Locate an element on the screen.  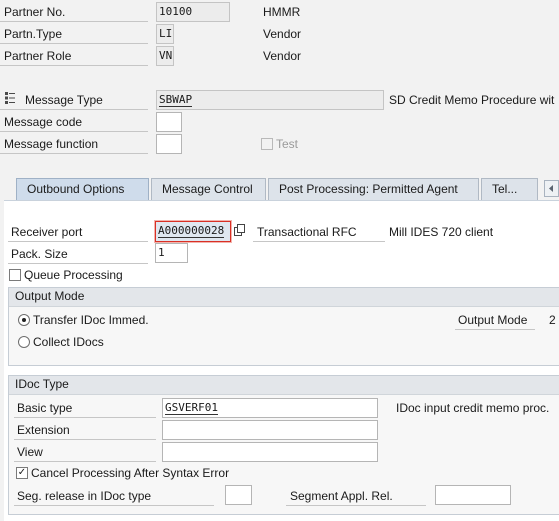
partner-role-label: Partner Role is located at coordinates (38, 56).